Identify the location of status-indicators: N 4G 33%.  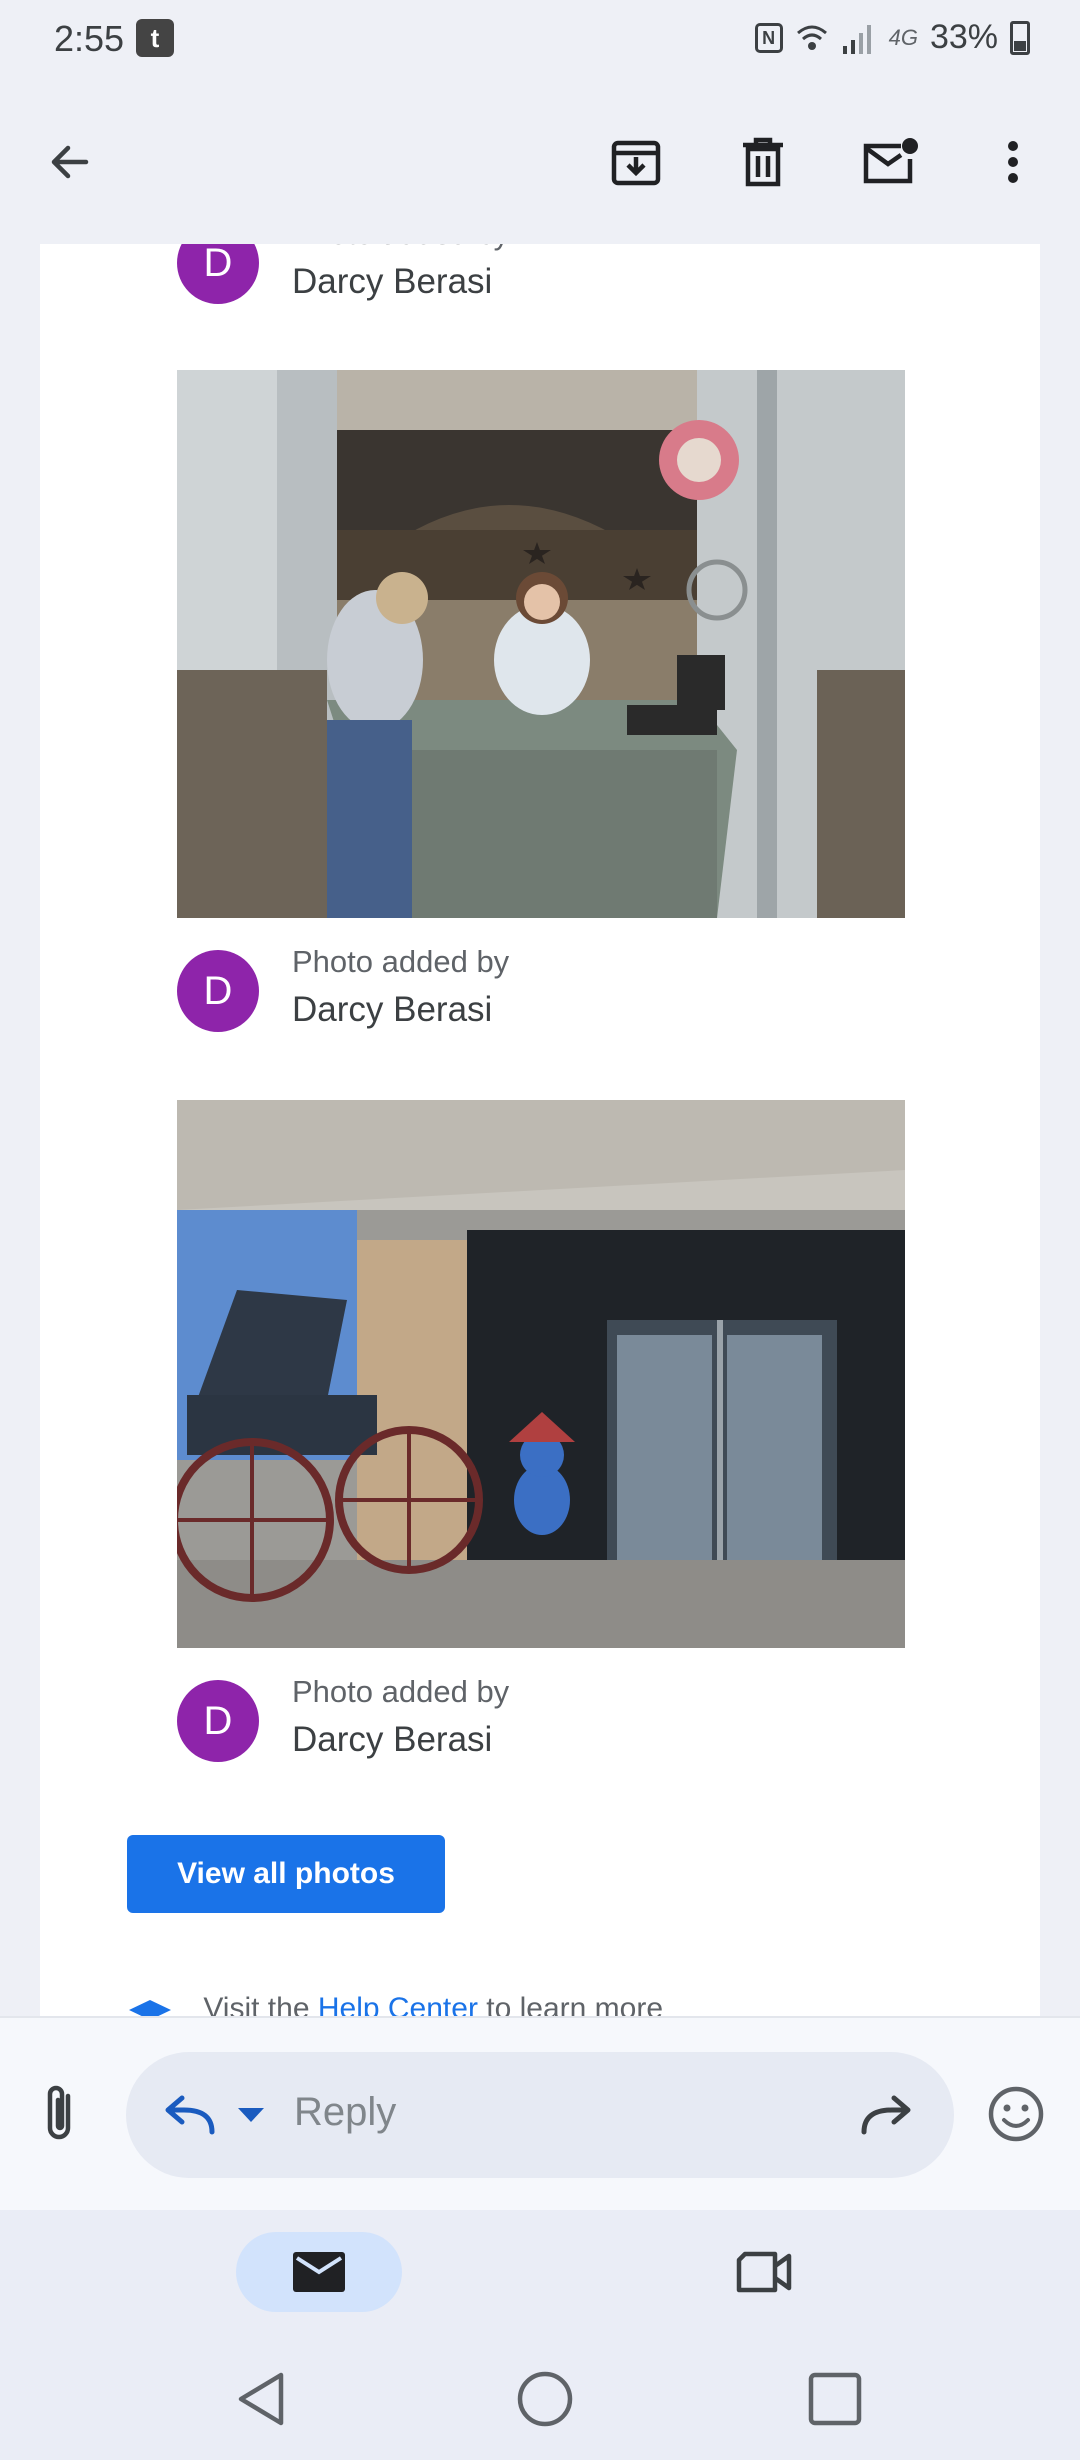
(892, 37).